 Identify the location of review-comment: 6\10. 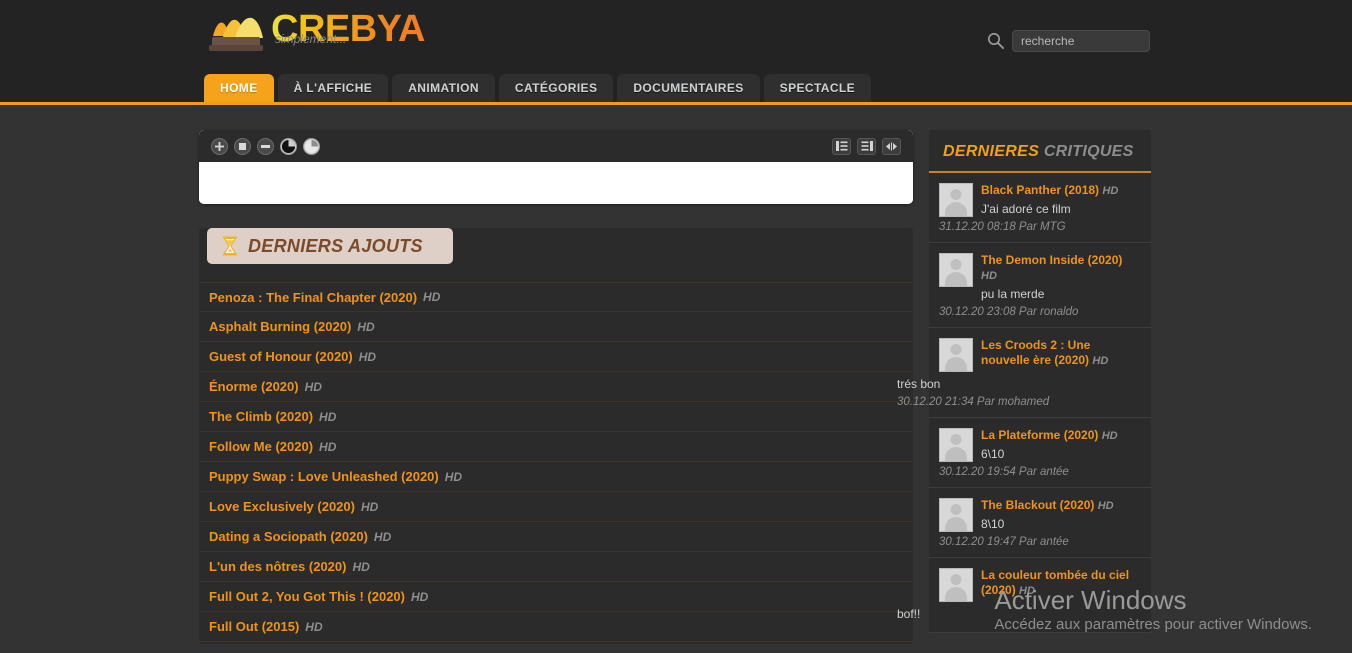
(993, 454).